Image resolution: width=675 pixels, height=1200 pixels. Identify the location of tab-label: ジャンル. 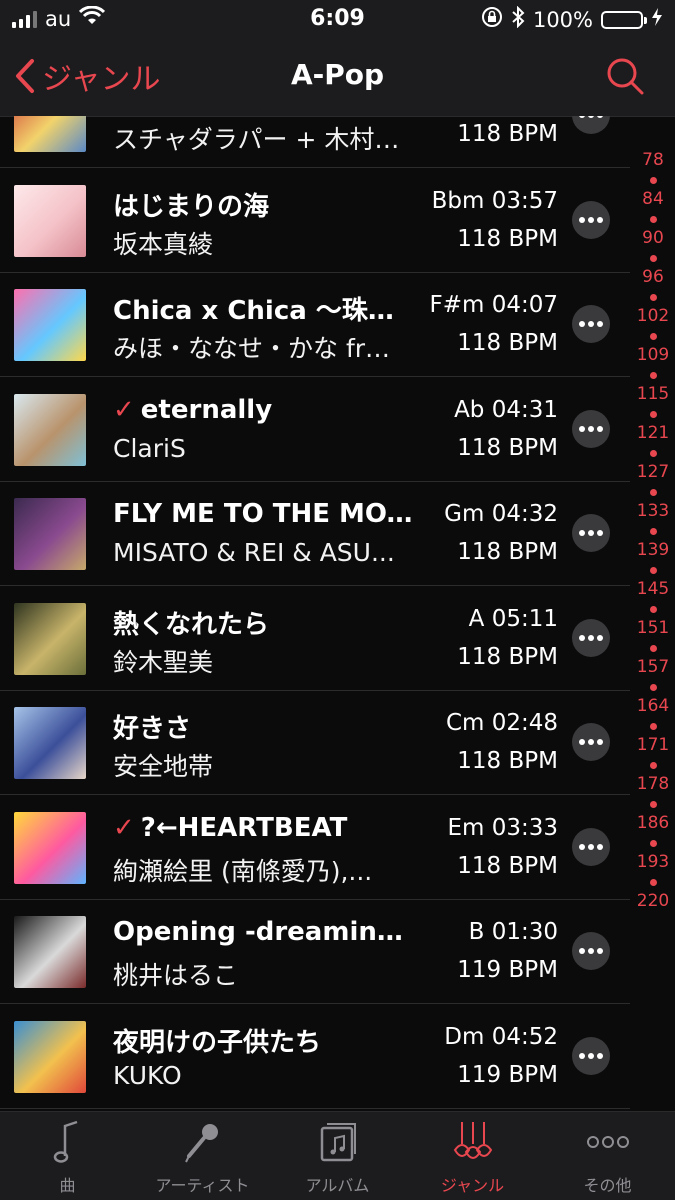
(472, 1185).